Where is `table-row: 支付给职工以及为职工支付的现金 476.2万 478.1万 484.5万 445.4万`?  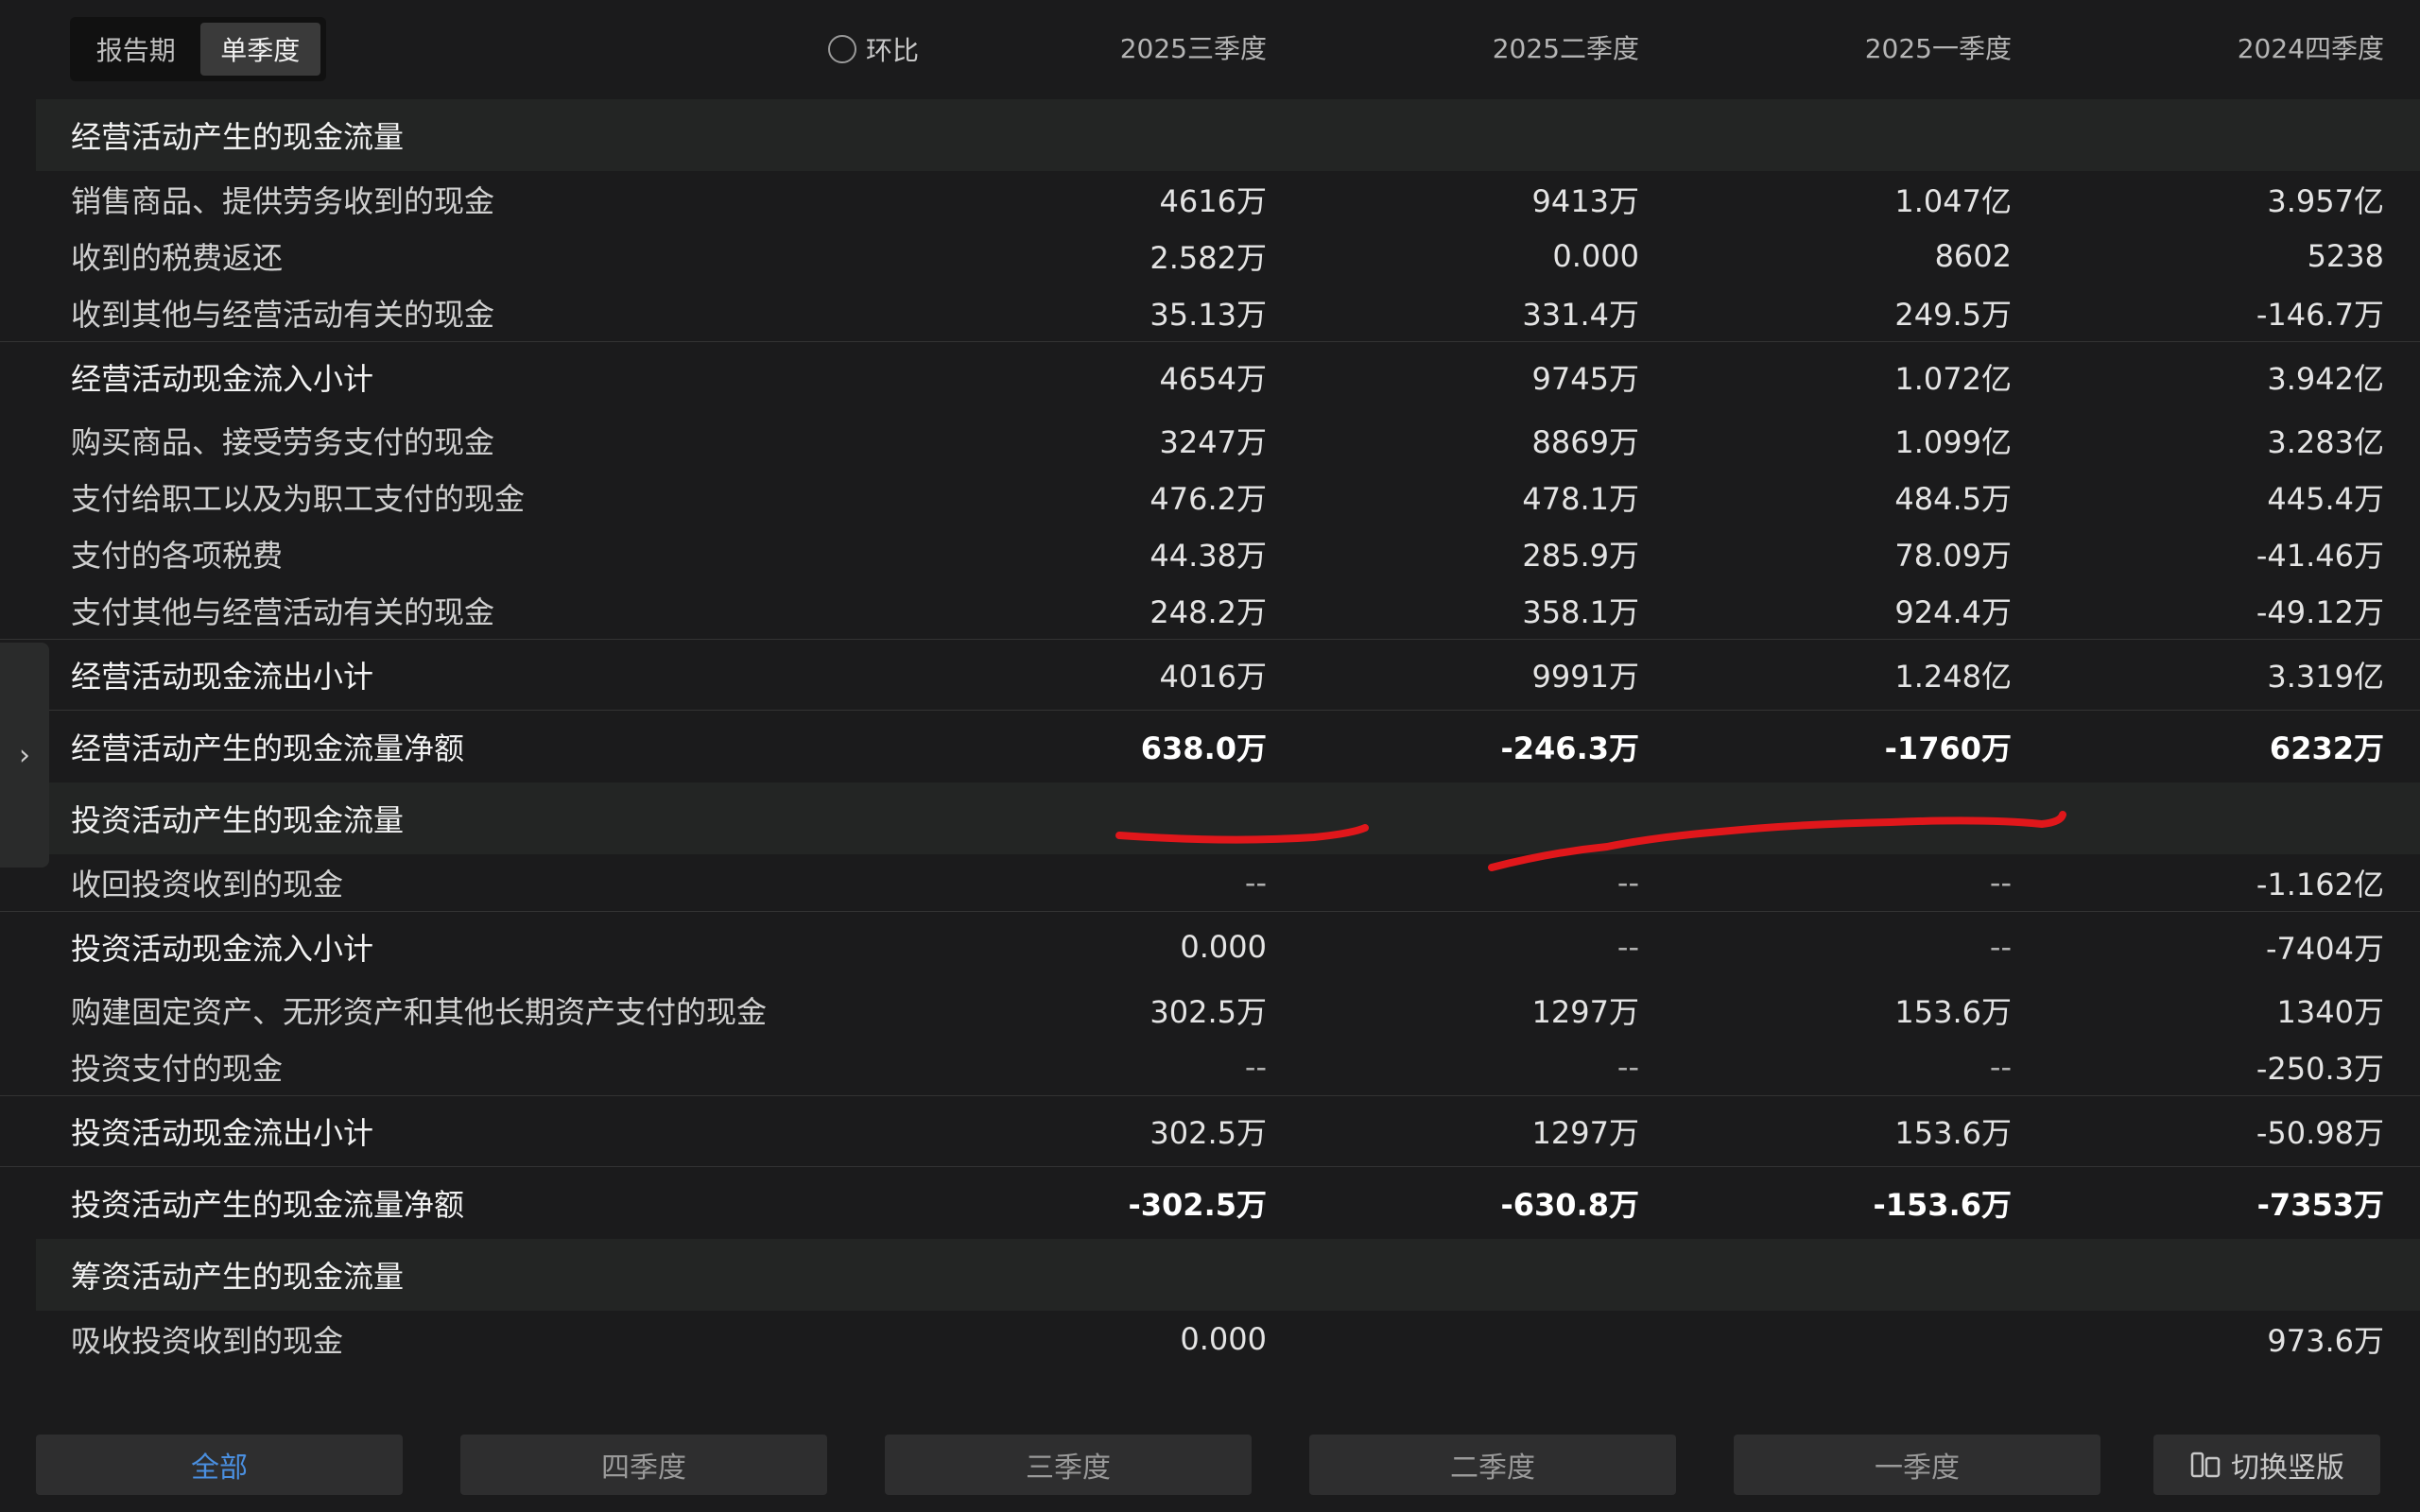 table-row: 支付给职工以及为职工支付的现金 476.2万 478.1万 484.5万 445.4万 is located at coordinates (1210, 497).